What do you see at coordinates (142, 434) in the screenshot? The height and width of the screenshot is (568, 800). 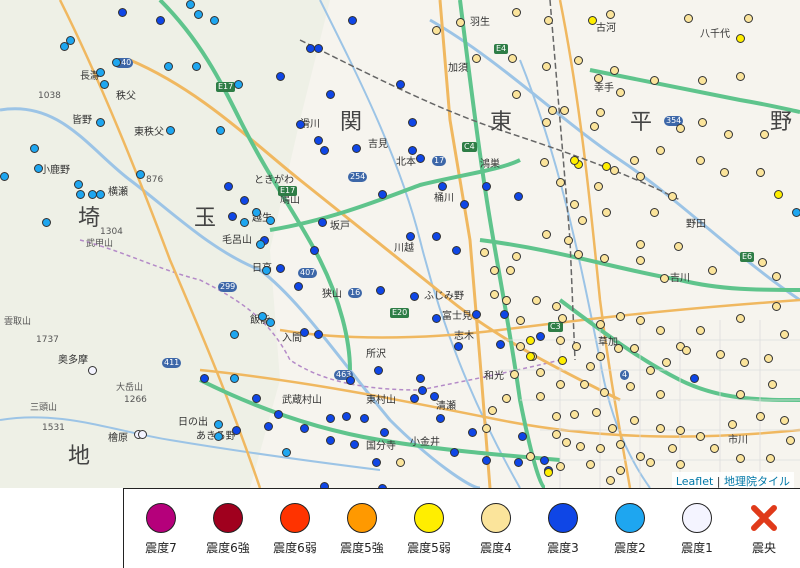 I see `intensity-1-station-marker` at bounding box center [142, 434].